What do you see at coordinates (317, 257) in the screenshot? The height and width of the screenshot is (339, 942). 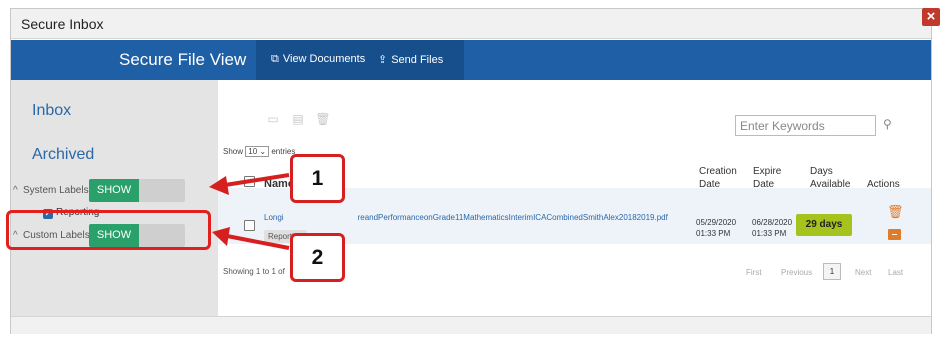 I see `callout-2: 2` at bounding box center [317, 257].